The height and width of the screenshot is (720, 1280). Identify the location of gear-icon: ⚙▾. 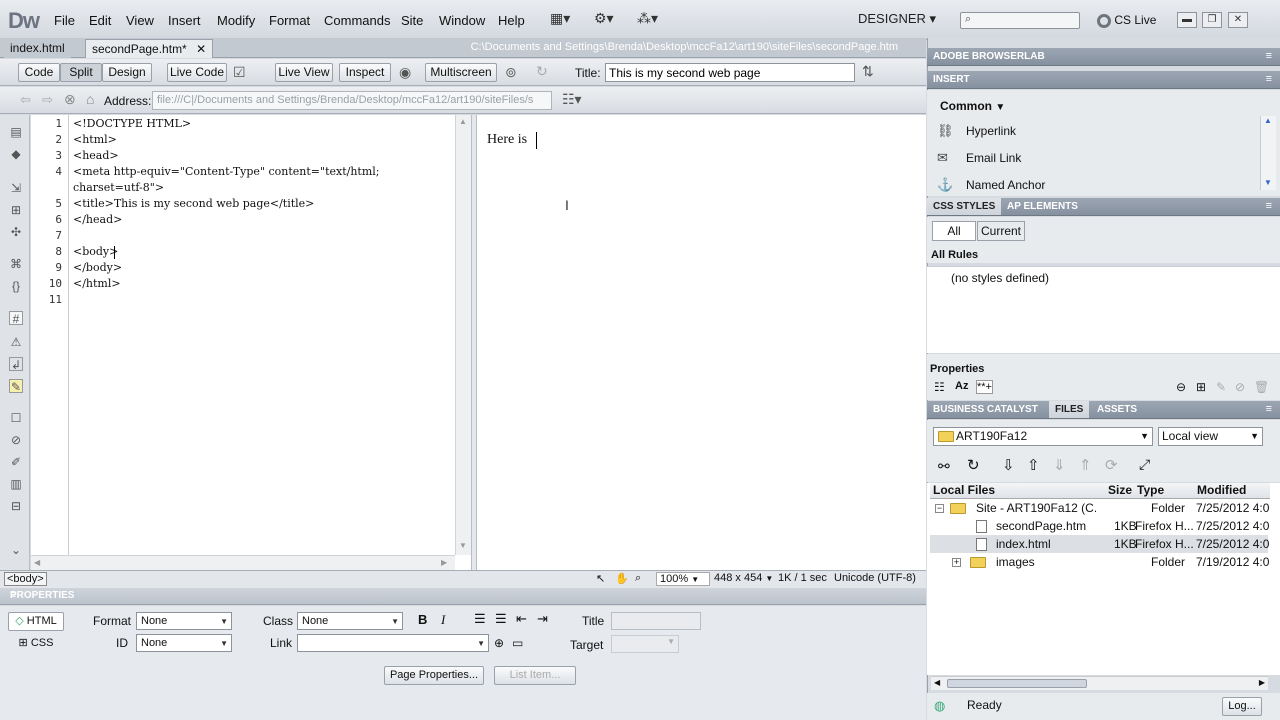
(604, 18).